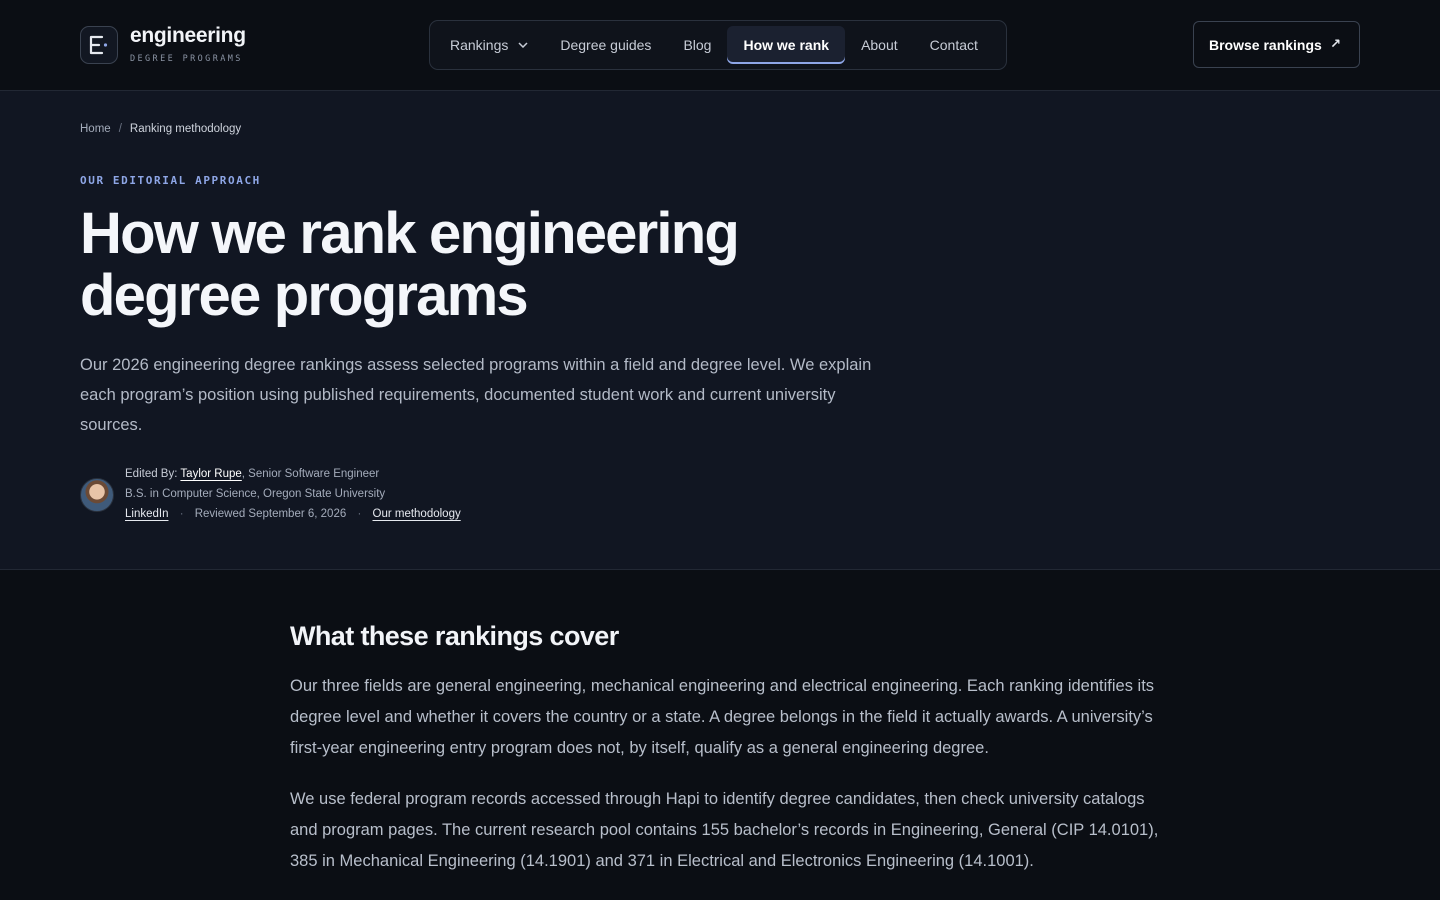 The height and width of the screenshot is (900, 1440). I want to click on section-title: What these rankings cover, so click(454, 636).